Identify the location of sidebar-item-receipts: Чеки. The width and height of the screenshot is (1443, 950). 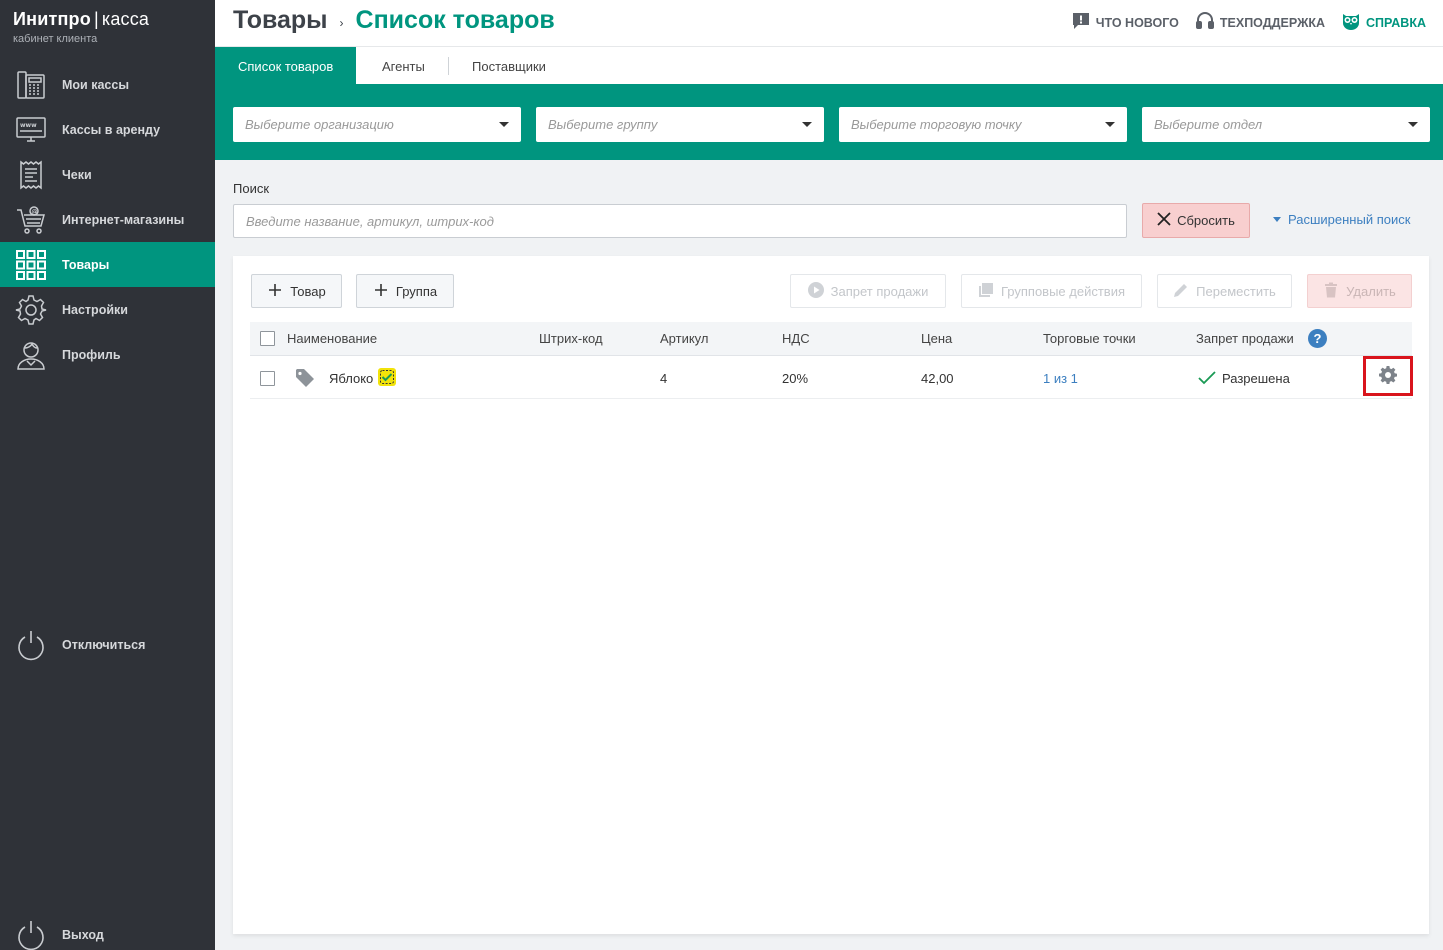
(107, 174).